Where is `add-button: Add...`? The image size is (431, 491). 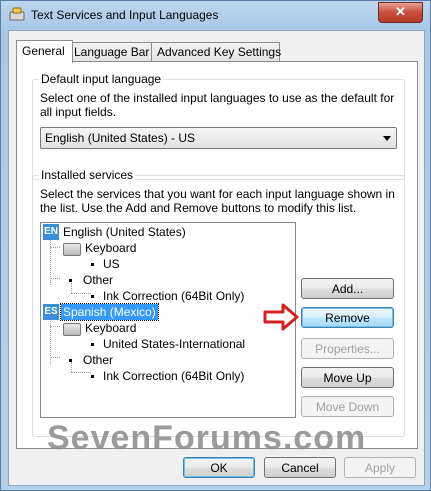 add-button: Add... is located at coordinates (347, 288).